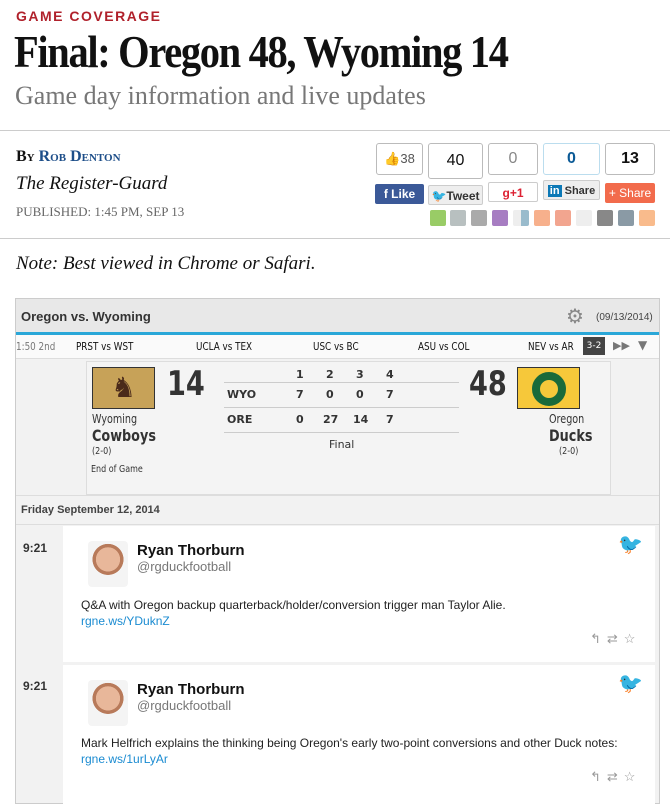  What do you see at coordinates (458, 218) in the screenshot?
I see `email-icon` at bounding box center [458, 218].